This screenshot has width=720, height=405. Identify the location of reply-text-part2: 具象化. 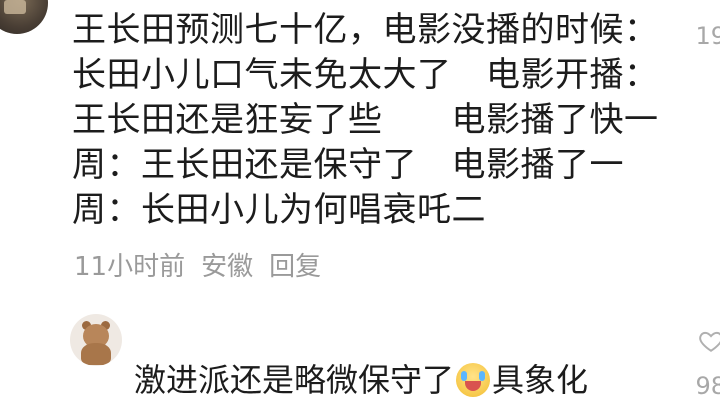
(540, 380).